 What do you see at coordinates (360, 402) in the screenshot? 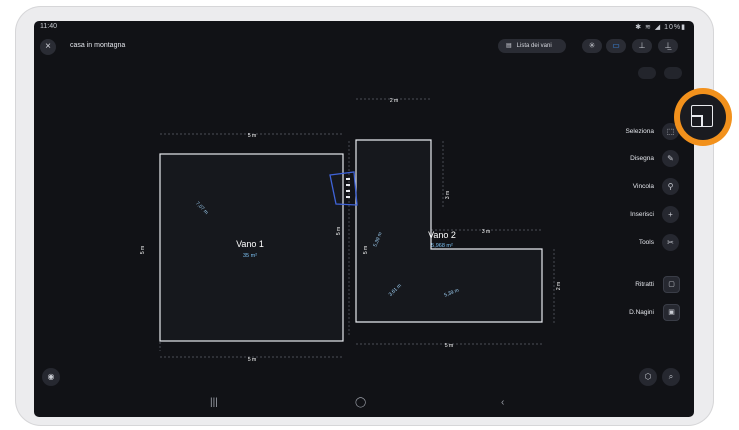
I see `home-nav-icon: ◯` at bounding box center [360, 402].